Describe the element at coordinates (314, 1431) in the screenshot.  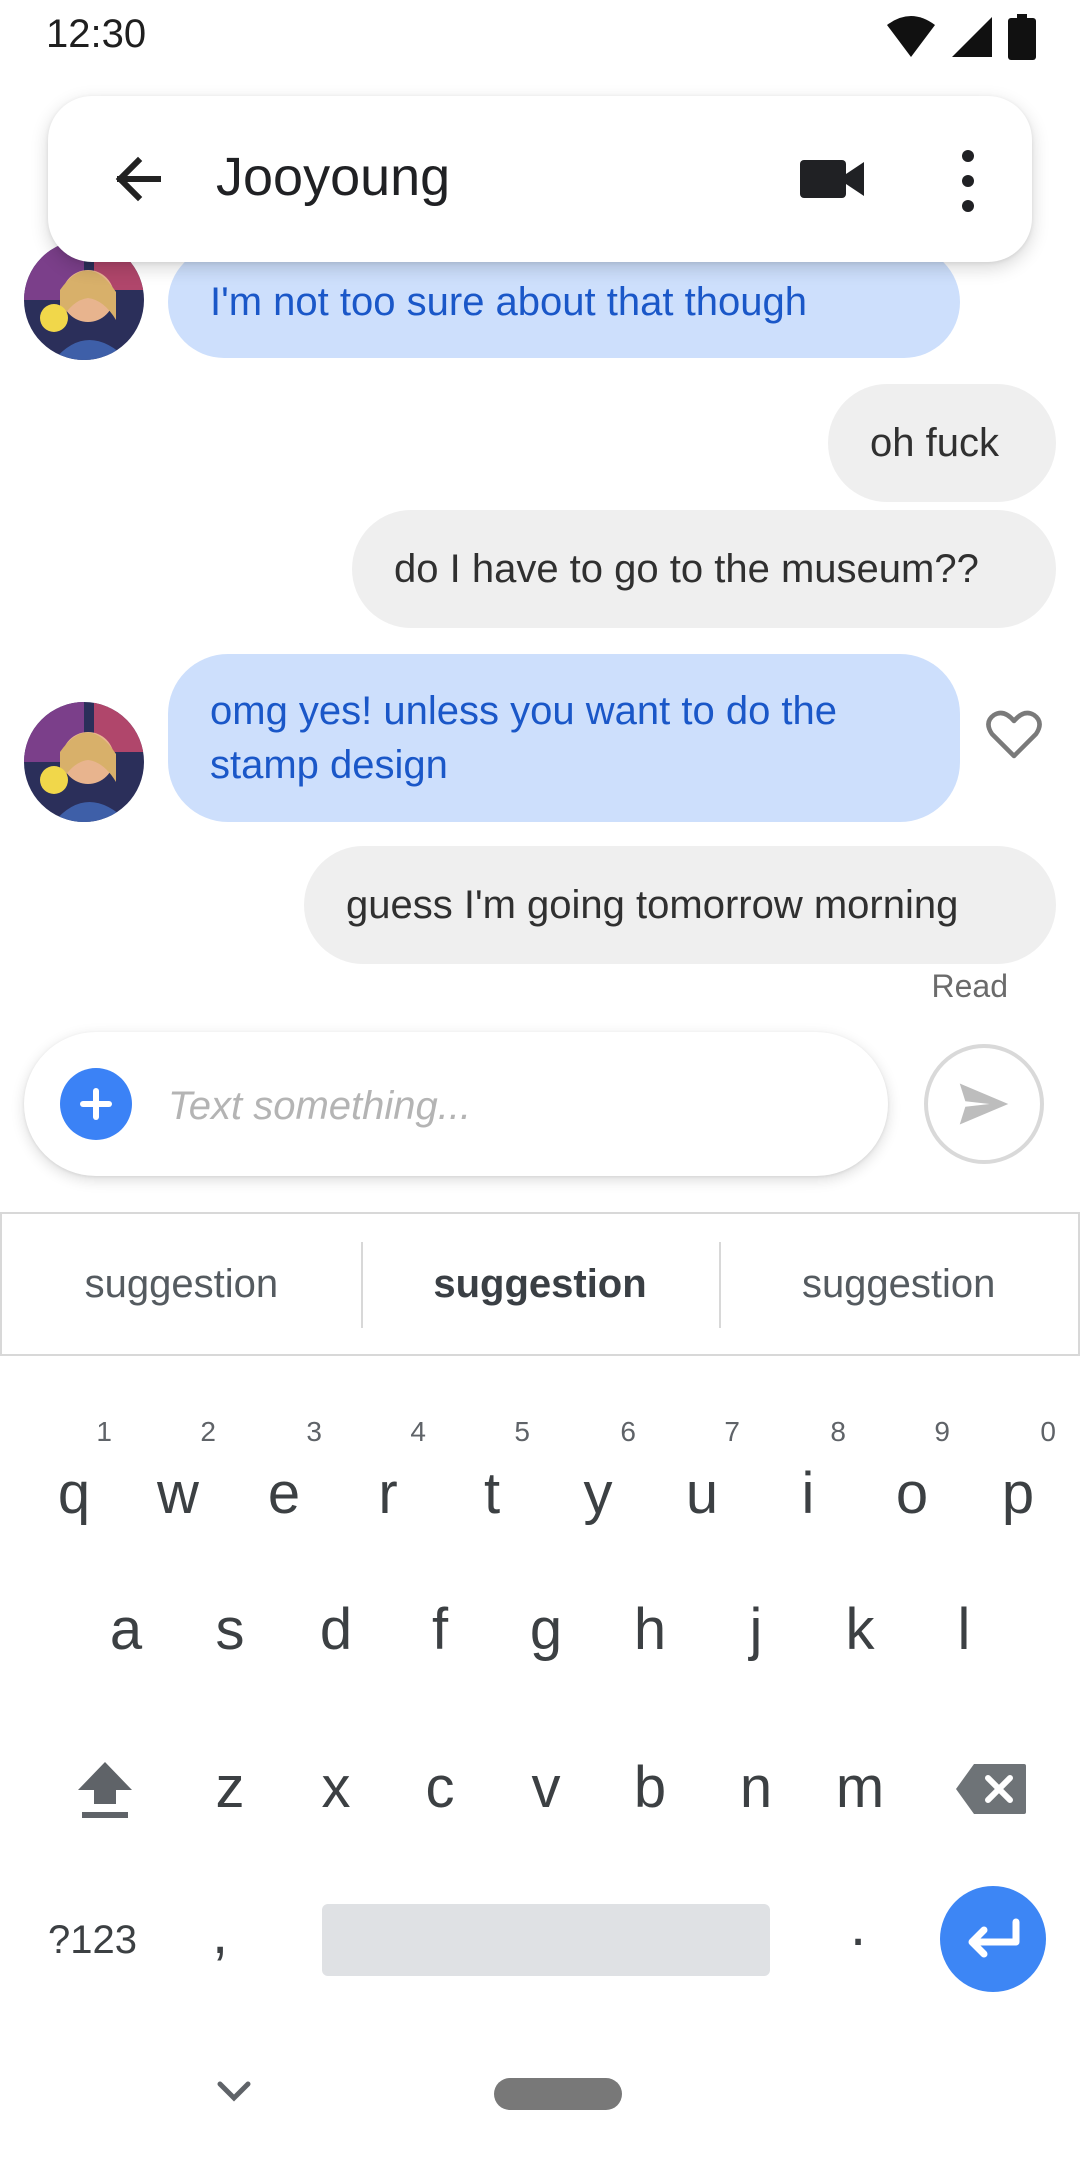
I see `key-number-hint: 3` at that location.